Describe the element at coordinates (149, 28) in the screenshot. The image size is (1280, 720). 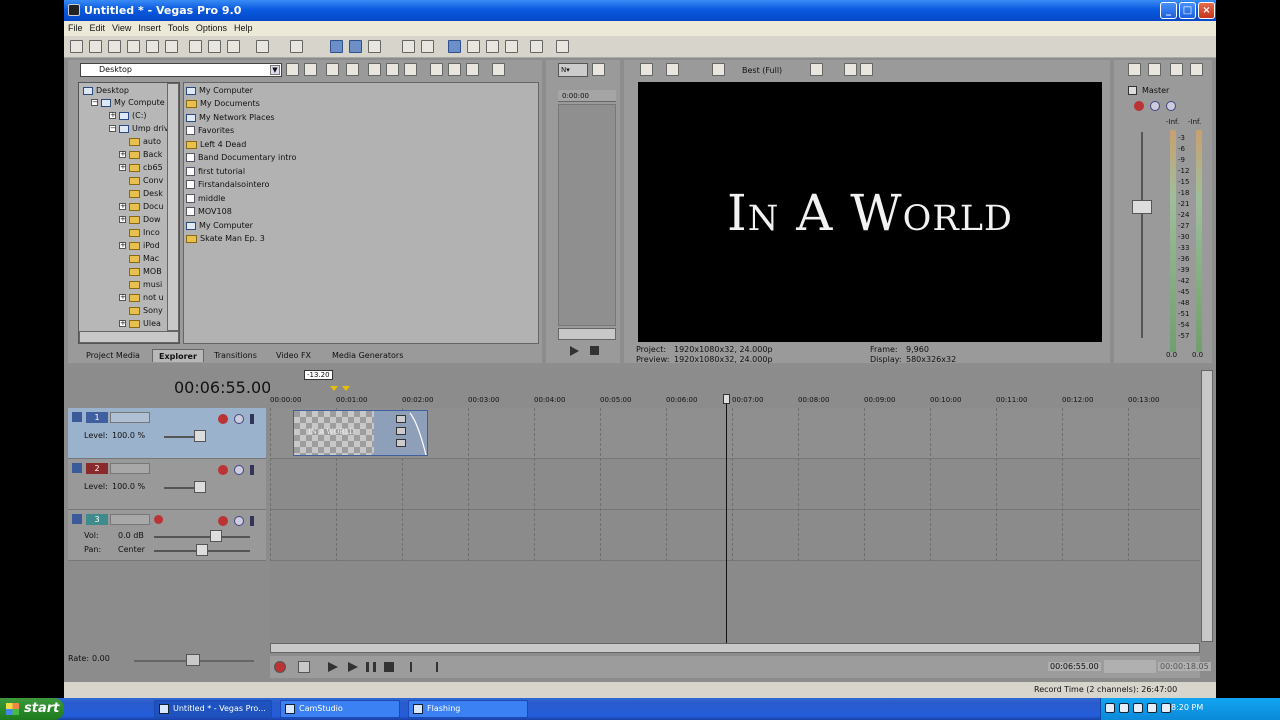
I see `menu-insert: Insert` at that location.